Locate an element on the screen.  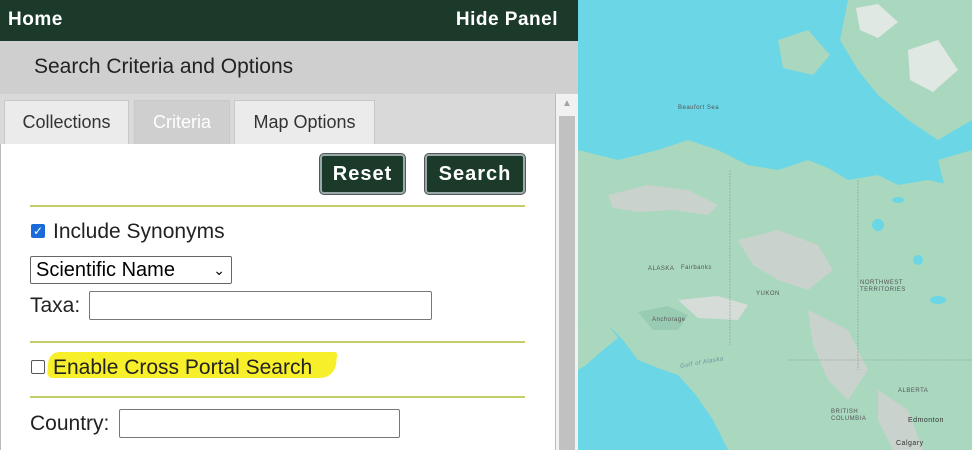
panel-title-bar: Search Criteria and Options is located at coordinates (289, 67).